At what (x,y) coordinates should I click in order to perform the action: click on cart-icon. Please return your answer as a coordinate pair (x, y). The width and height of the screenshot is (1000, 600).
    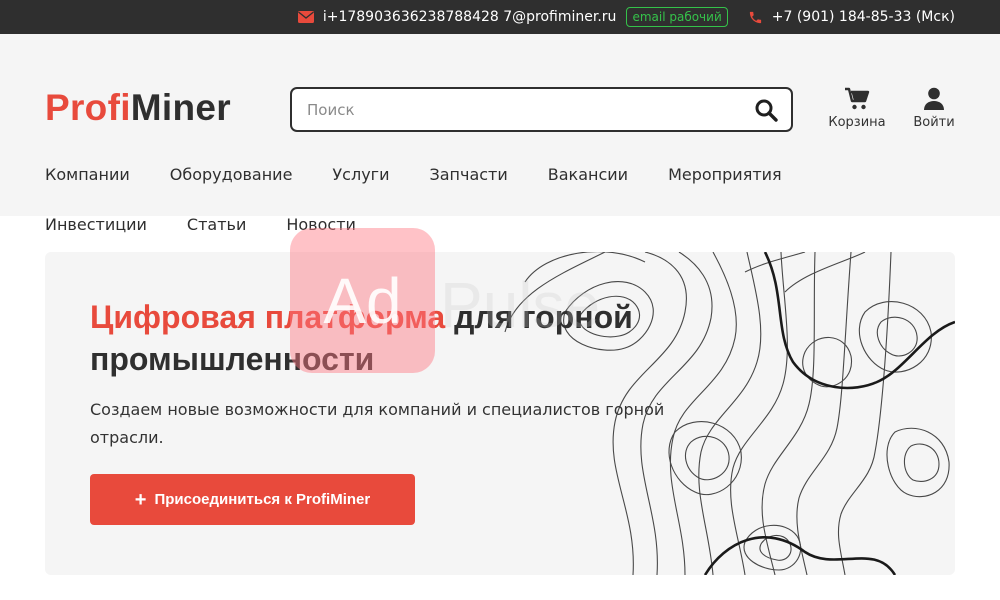
    Looking at the image, I should click on (857, 98).